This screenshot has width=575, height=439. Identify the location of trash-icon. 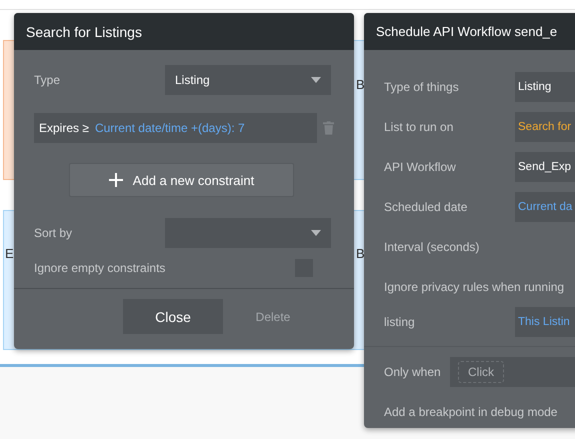
(328, 128).